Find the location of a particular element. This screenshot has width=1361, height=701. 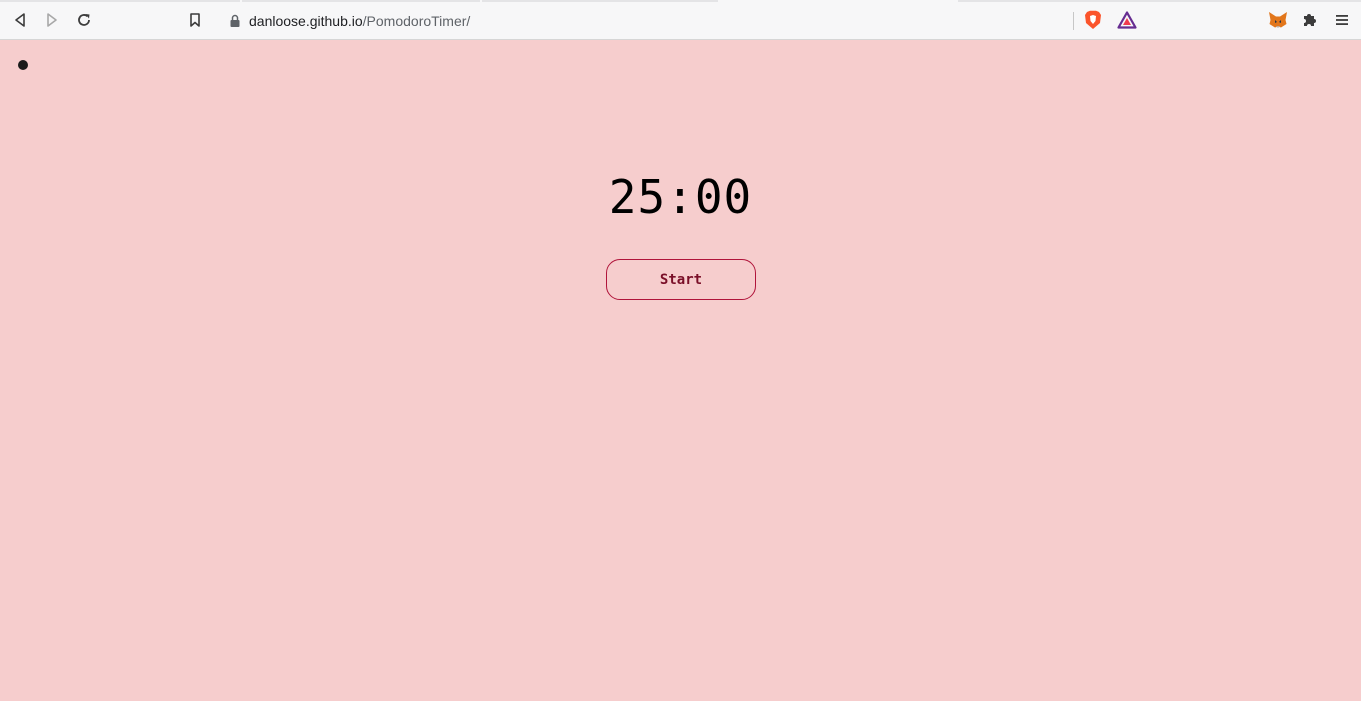

brave-shields-button is located at coordinates (1093, 20).